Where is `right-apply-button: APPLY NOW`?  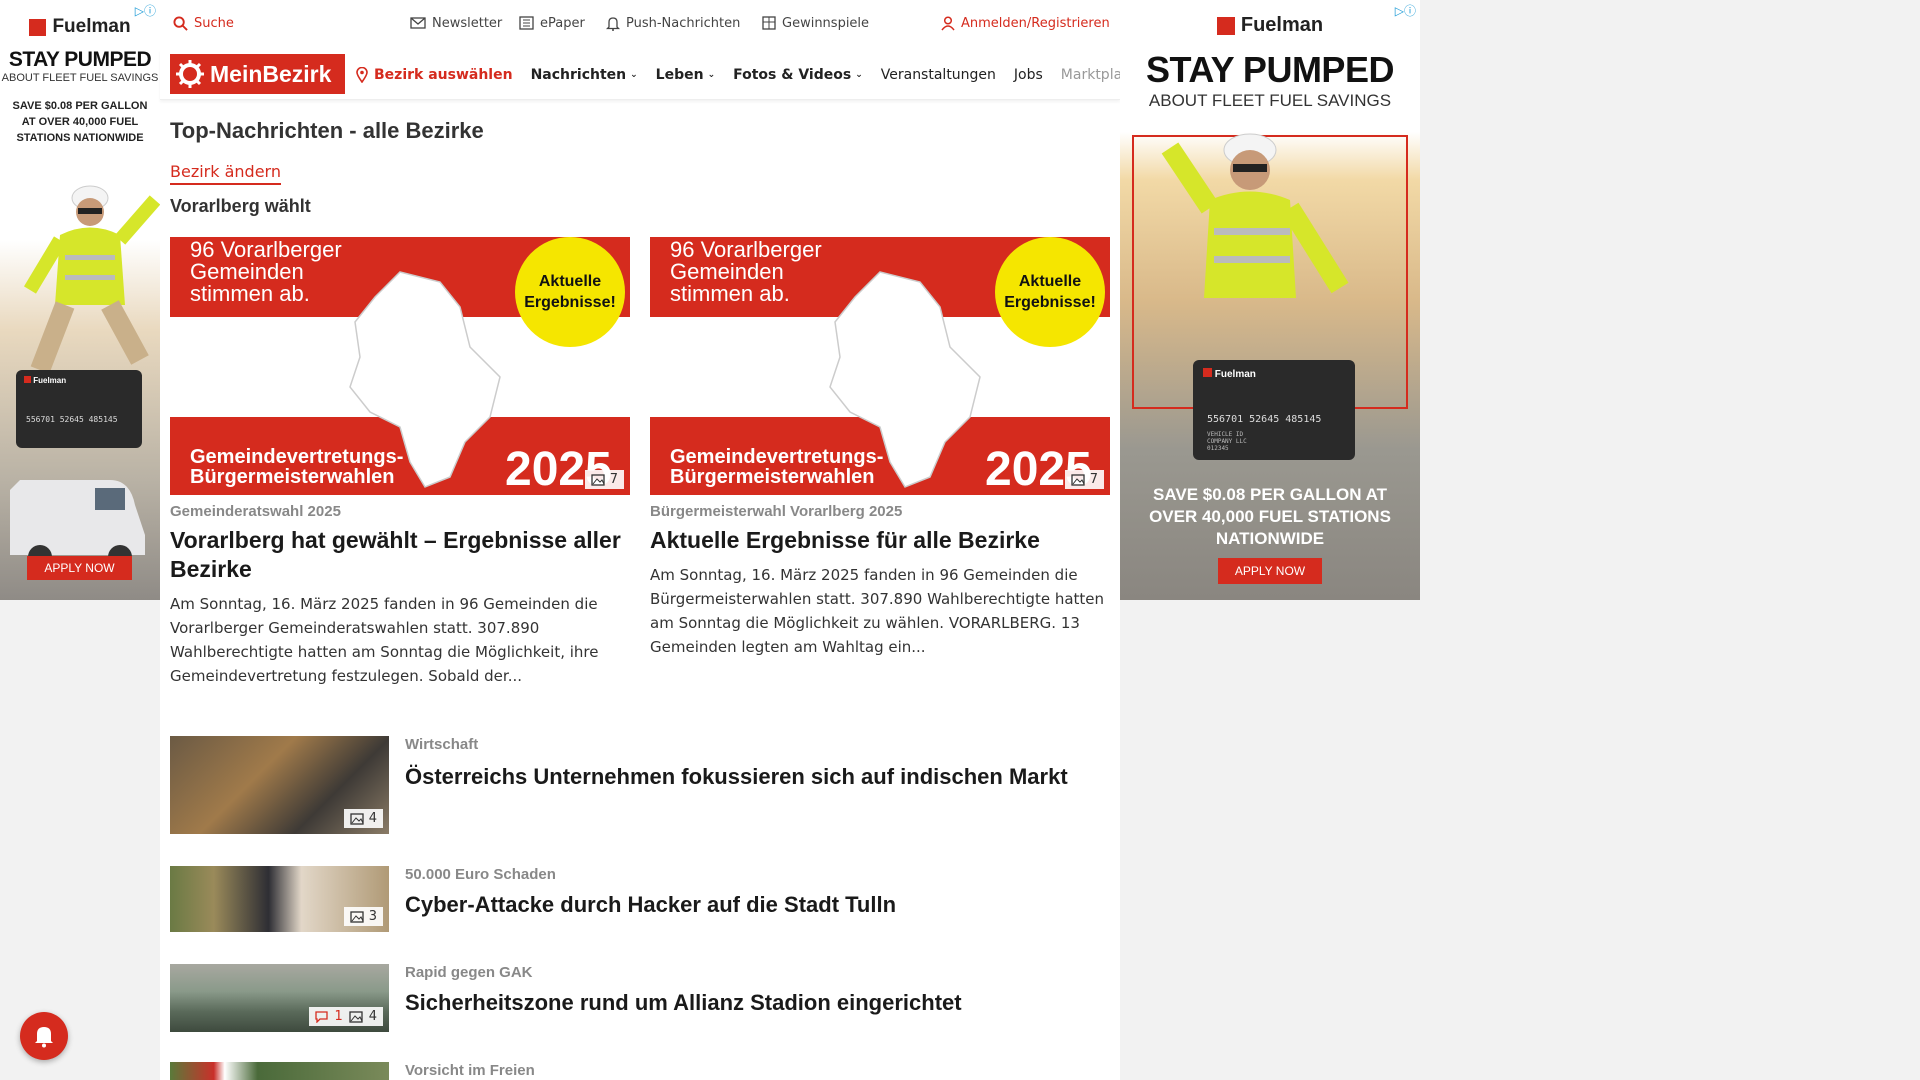 right-apply-button: APPLY NOW is located at coordinates (1270, 571).